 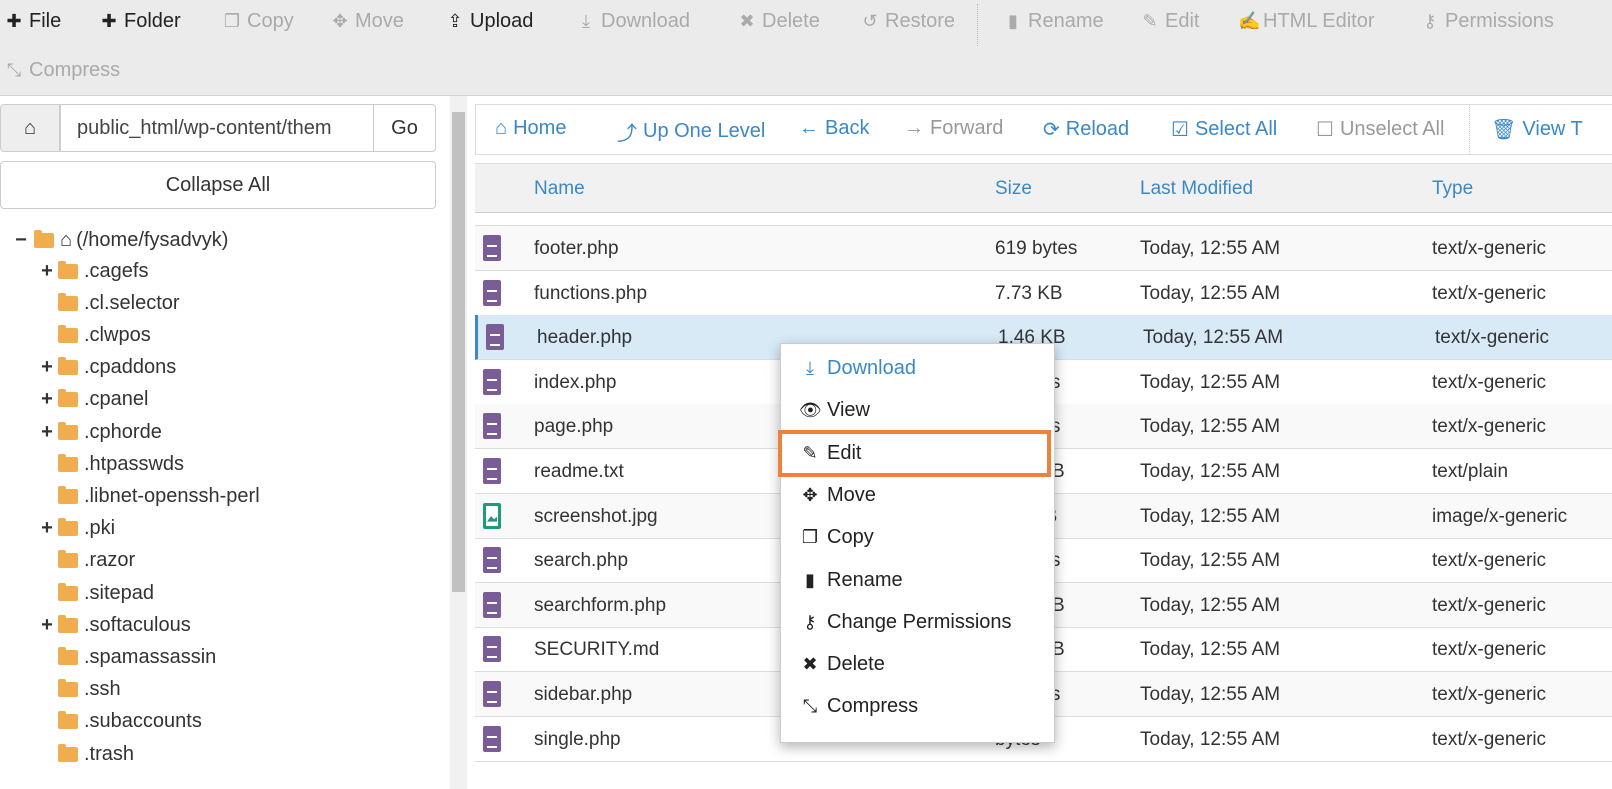 What do you see at coordinates (577, 740) in the screenshot?
I see `file-name: single.php` at bounding box center [577, 740].